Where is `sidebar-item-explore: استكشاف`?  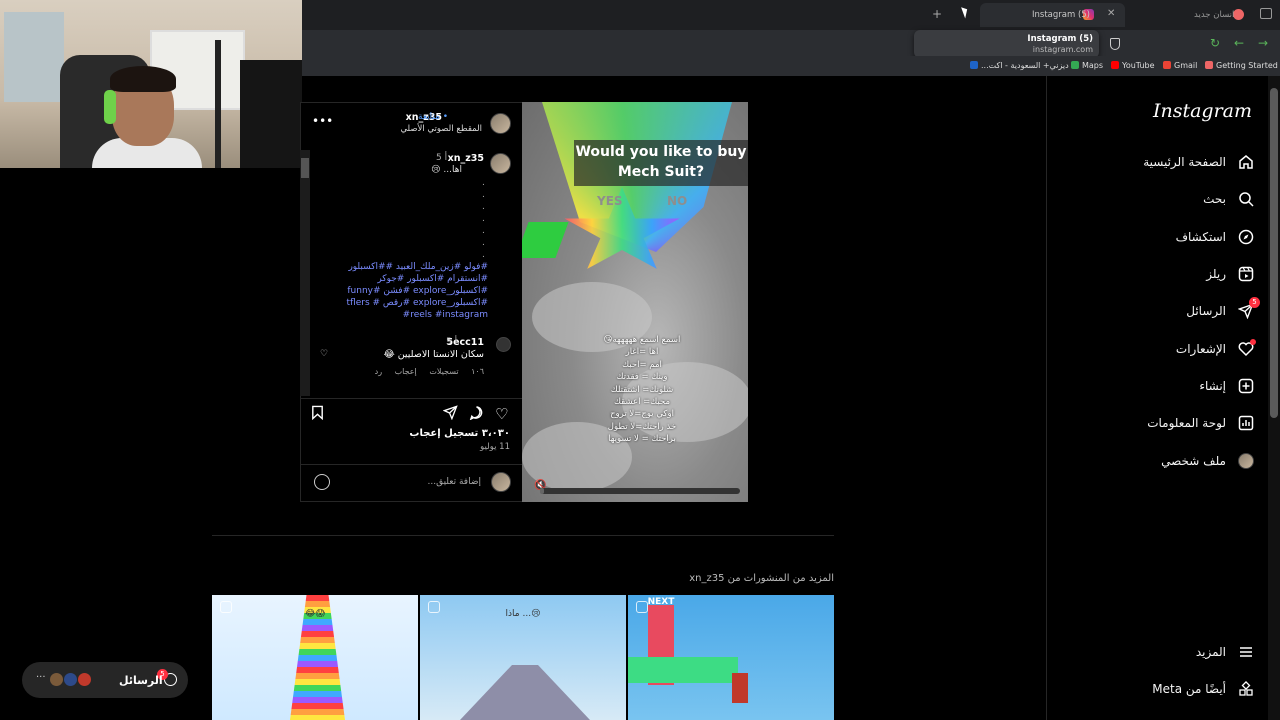 sidebar-item-explore: استكشاف is located at coordinates (1216, 237).